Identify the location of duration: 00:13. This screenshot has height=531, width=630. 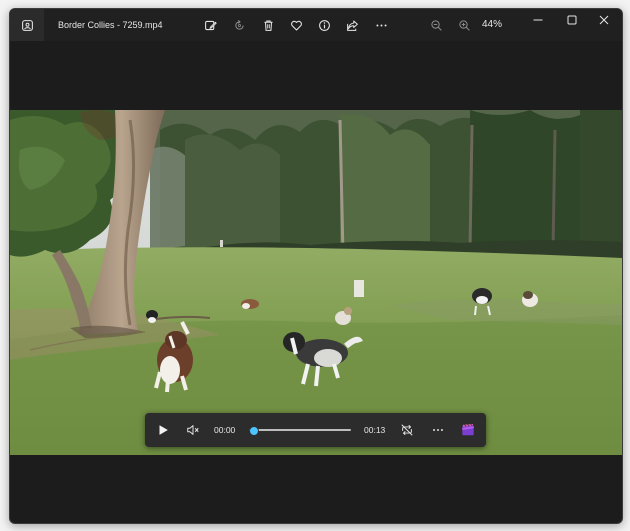
(375, 430).